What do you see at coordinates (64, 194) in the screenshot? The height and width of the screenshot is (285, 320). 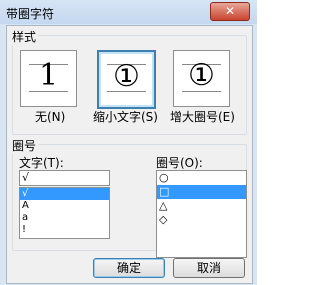 I see `text-list-item: √` at bounding box center [64, 194].